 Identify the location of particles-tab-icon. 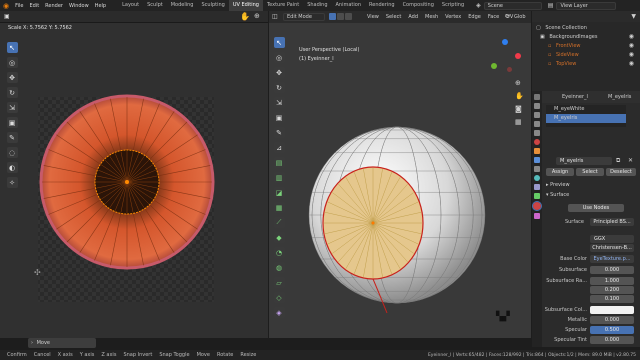
(537, 169).